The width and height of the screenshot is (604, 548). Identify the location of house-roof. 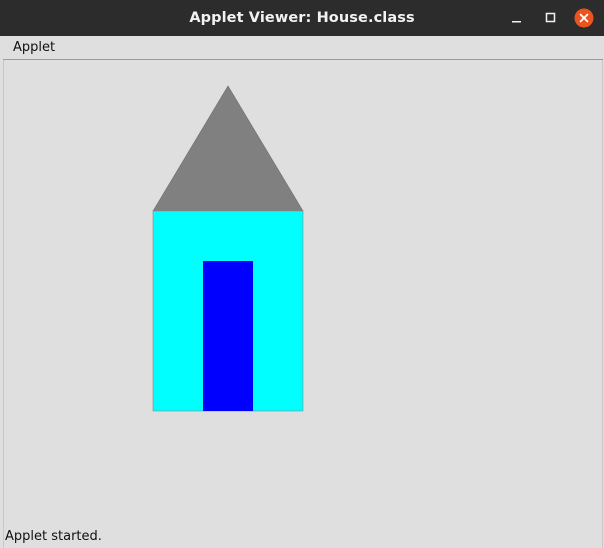
(228, 148).